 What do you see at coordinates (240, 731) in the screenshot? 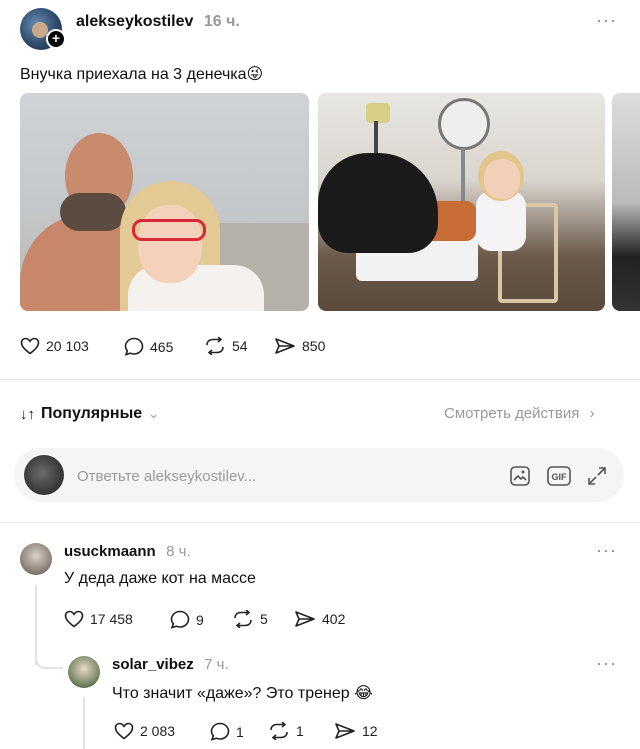
I see `comment-count: 1` at bounding box center [240, 731].